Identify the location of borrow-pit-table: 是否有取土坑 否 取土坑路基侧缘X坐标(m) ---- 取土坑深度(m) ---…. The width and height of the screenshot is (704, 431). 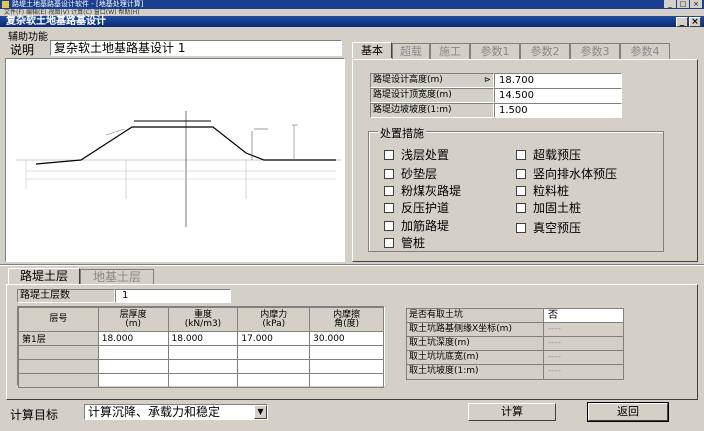
(515, 344).